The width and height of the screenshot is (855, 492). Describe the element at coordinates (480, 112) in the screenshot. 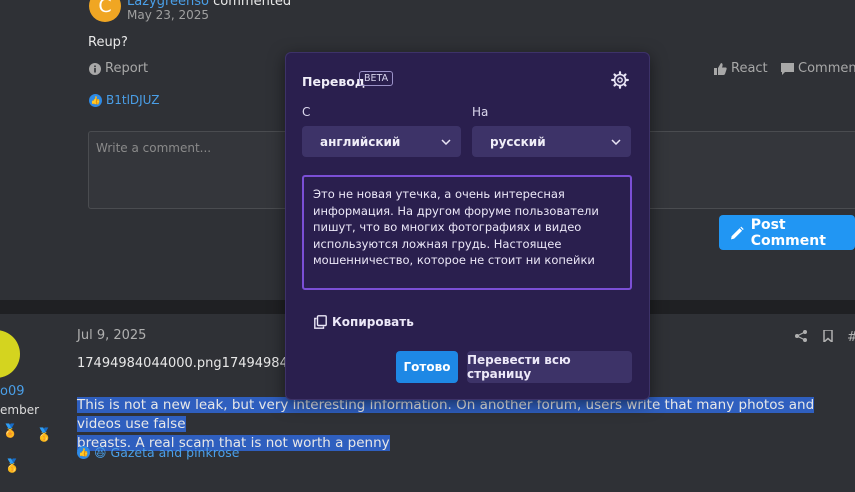

I see `to-label: На` at that location.